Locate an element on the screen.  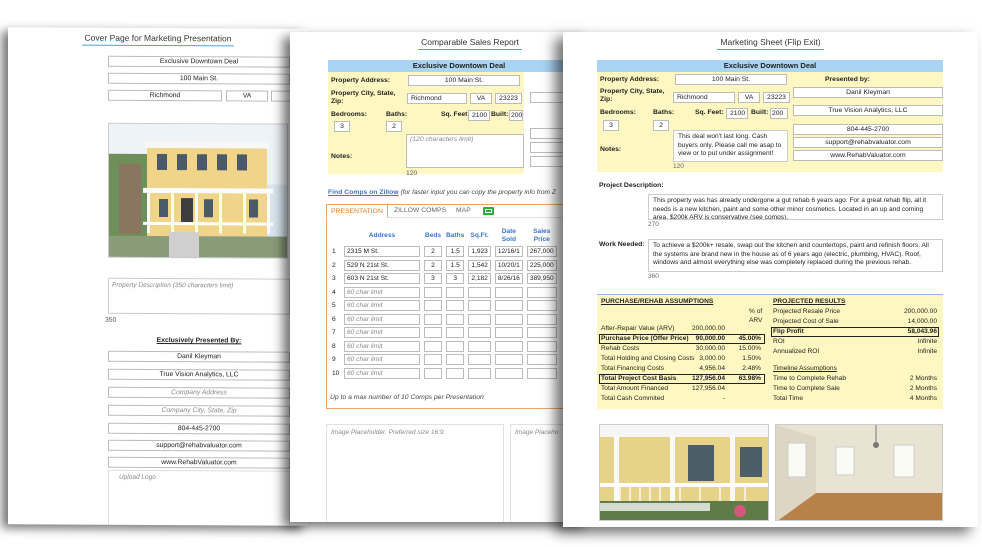
company-address-field: Company Address is located at coordinates (199, 392).